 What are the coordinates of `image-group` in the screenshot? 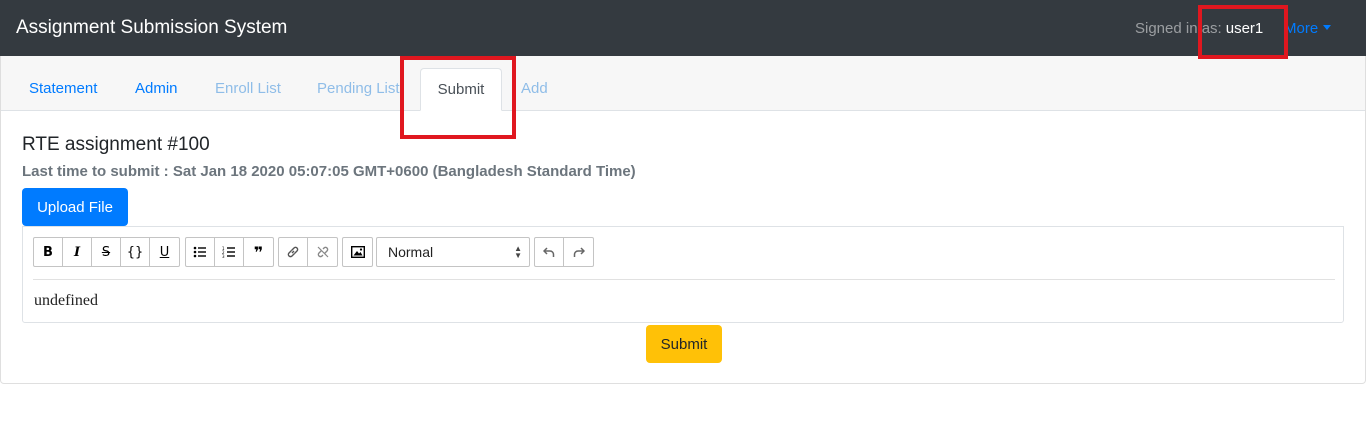 It's located at (357, 252).